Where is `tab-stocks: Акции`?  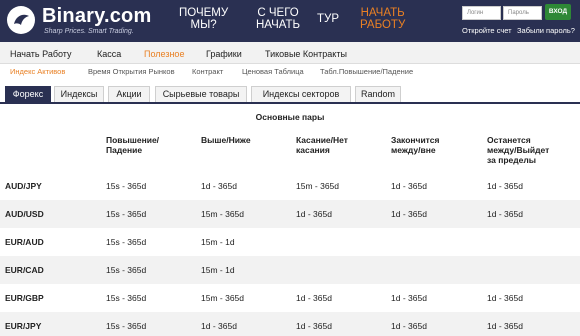 tab-stocks: Акции is located at coordinates (129, 94).